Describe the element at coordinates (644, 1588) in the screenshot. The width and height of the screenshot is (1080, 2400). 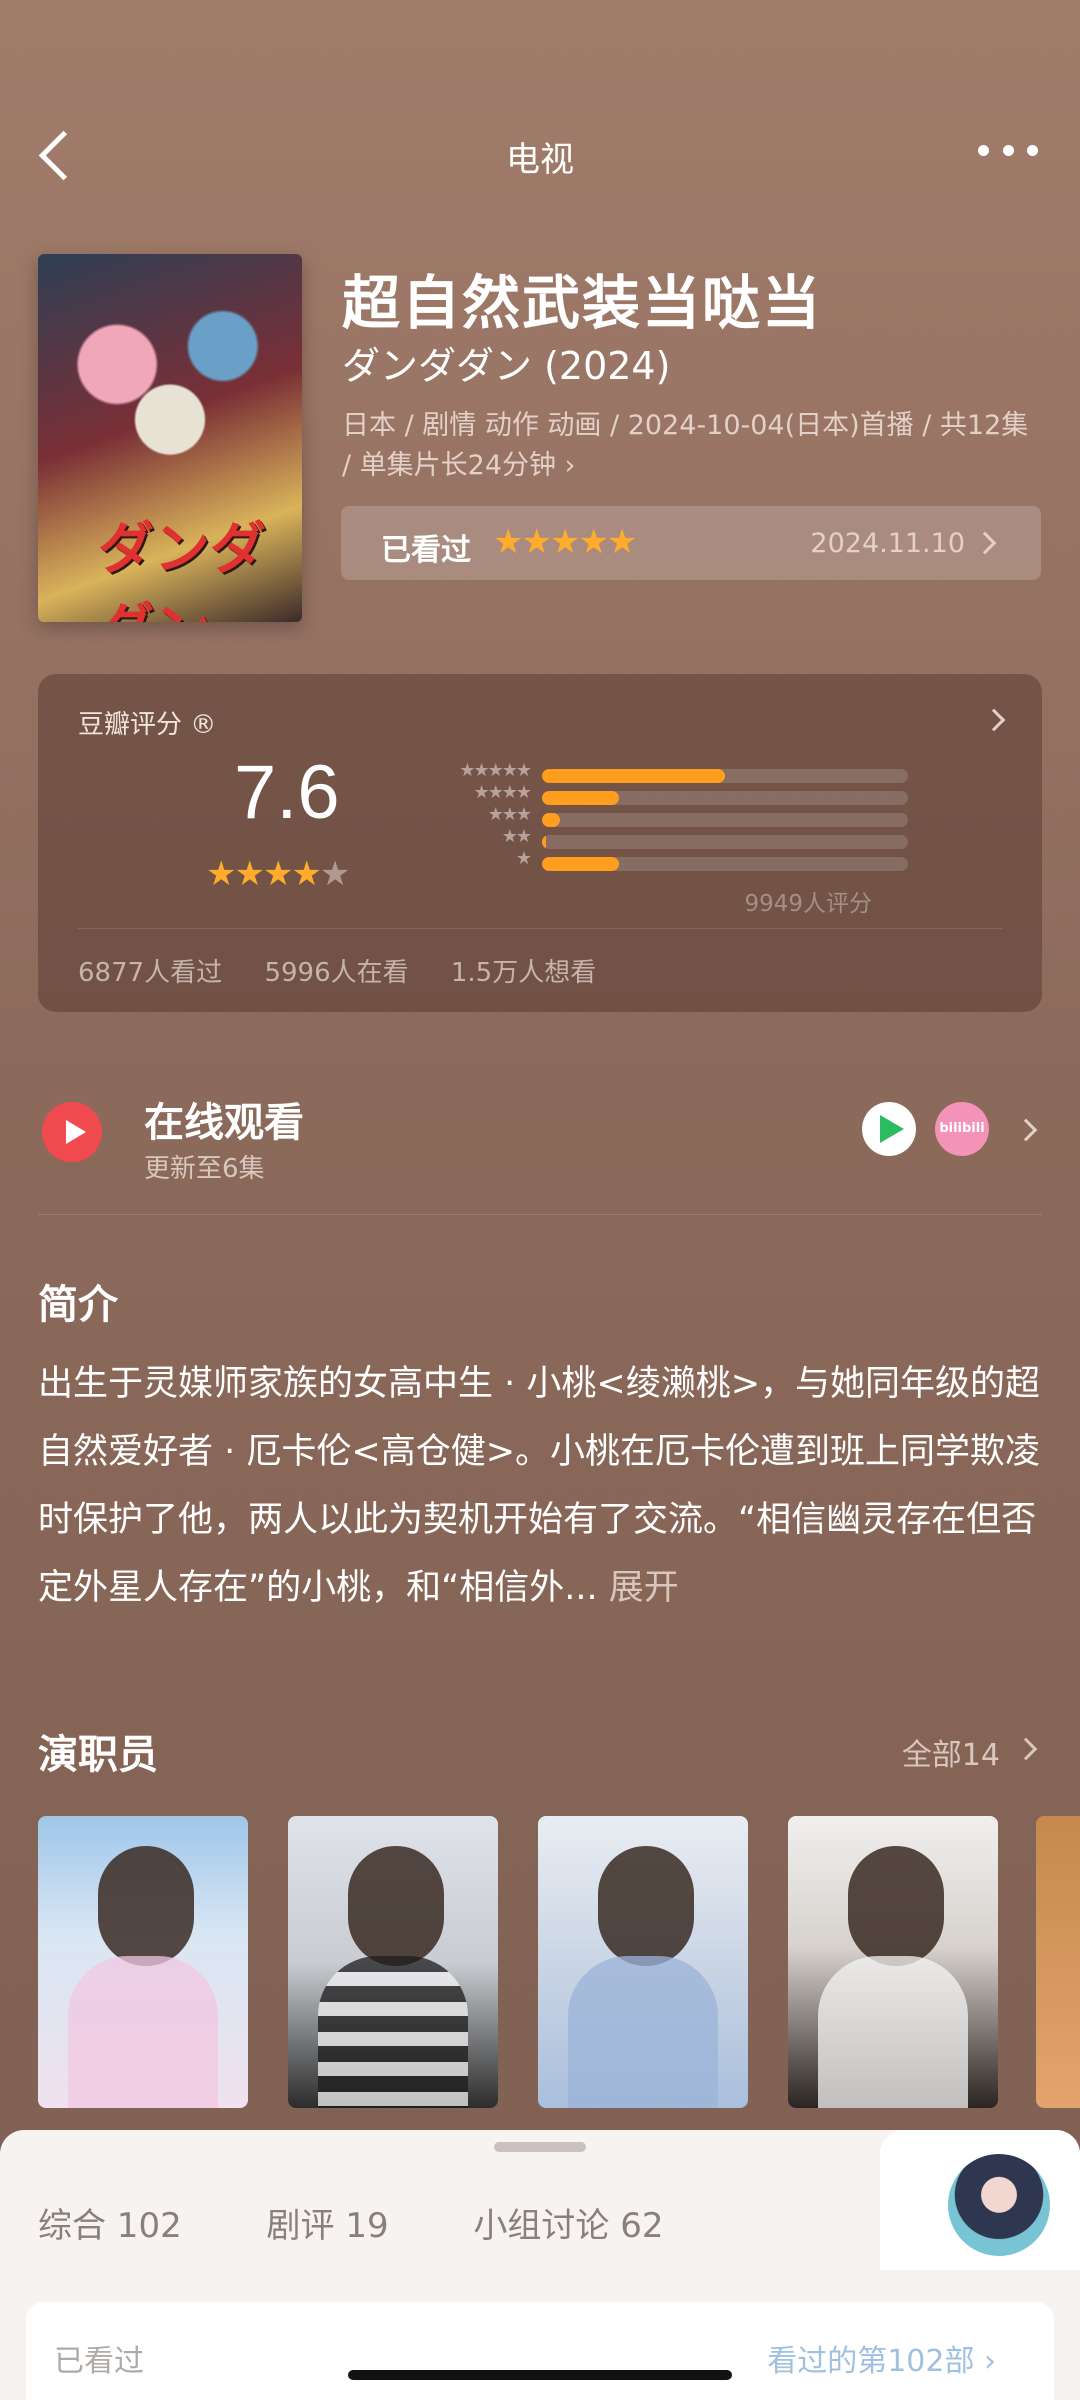
I see `expand-link: 展开` at that location.